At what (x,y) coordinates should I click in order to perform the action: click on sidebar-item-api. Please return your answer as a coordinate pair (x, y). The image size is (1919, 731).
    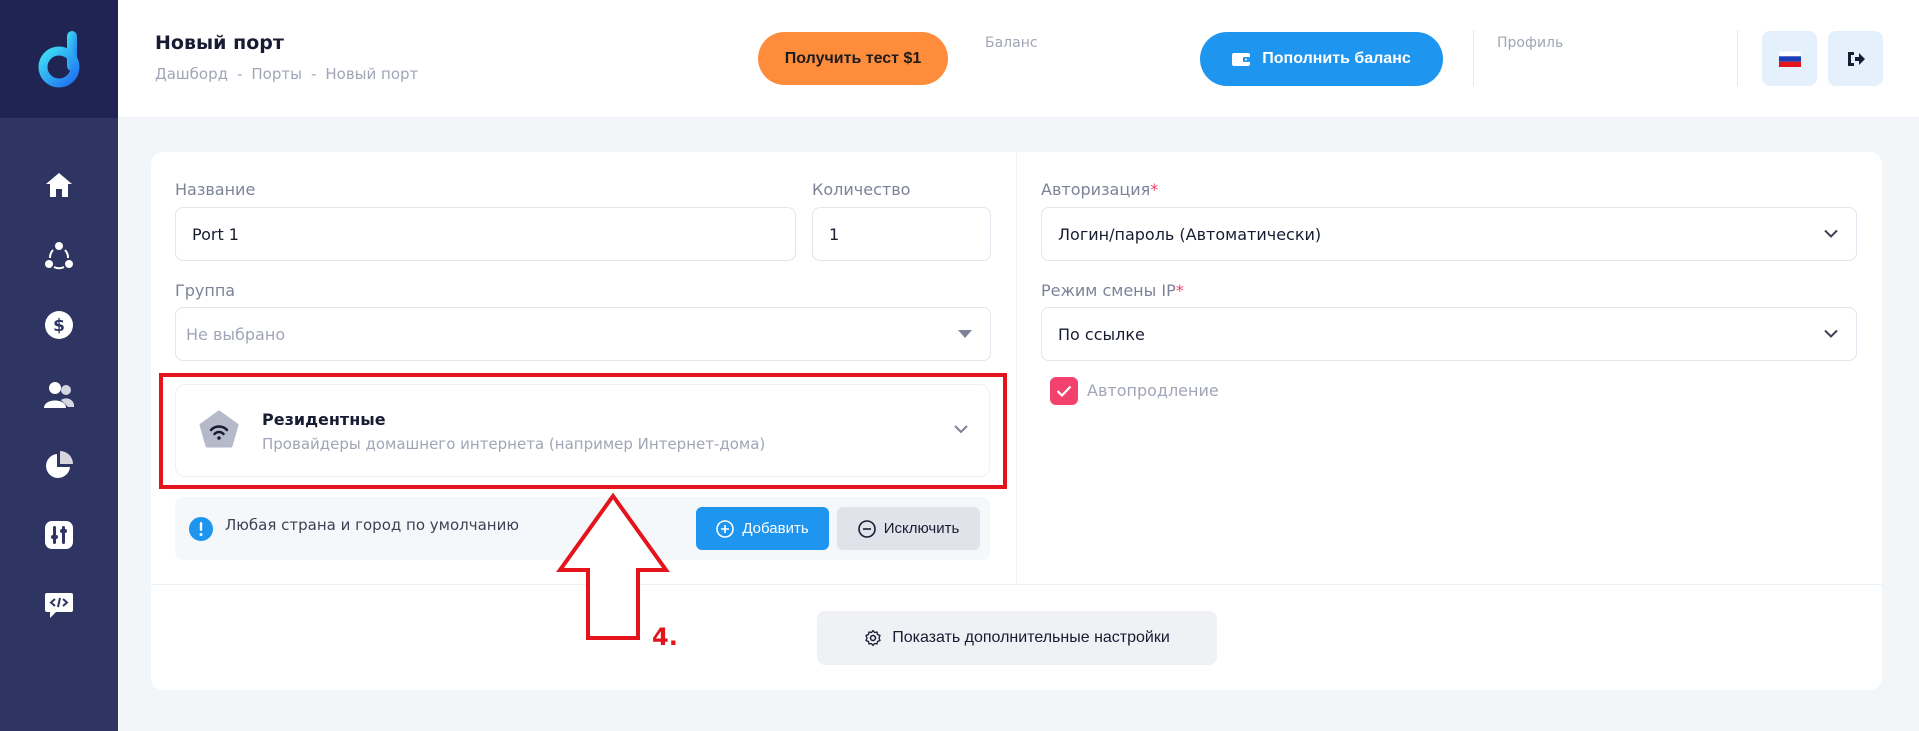
    Looking at the image, I should click on (59, 605).